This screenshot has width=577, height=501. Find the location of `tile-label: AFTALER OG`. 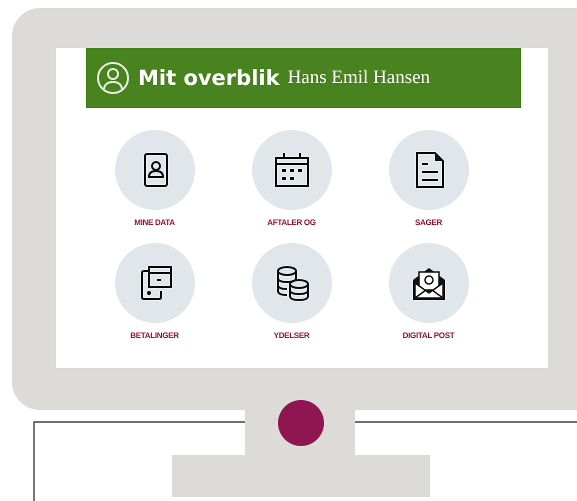

tile-label: AFTALER OG is located at coordinates (291, 223).